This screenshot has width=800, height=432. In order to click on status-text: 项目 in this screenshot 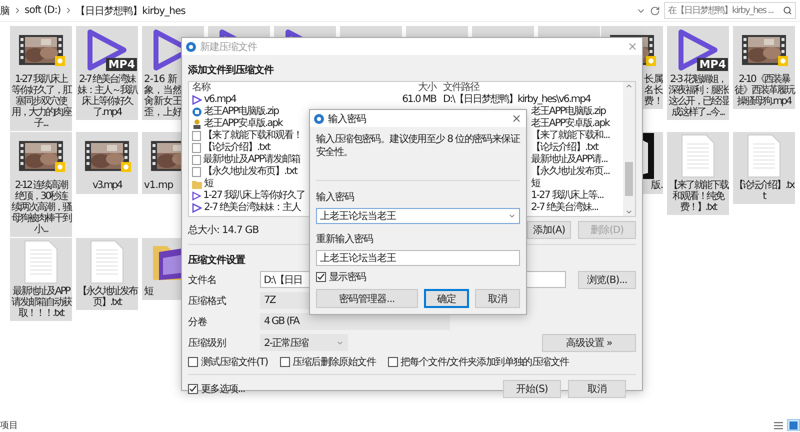, I will do `click(9, 426)`.